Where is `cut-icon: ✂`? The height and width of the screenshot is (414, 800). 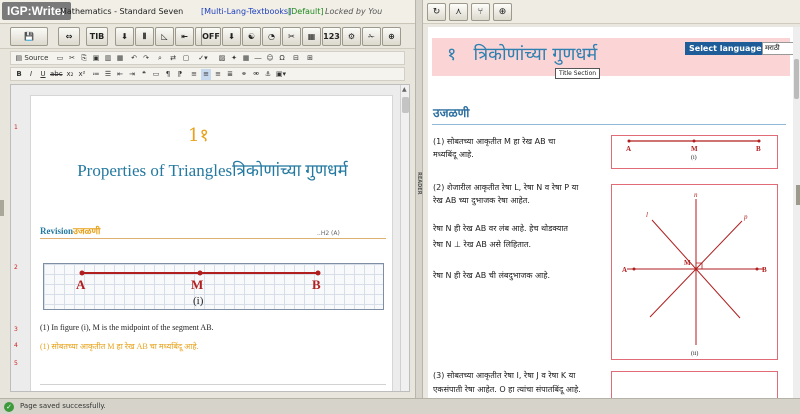
cut-icon: ✂ is located at coordinates (72, 58).